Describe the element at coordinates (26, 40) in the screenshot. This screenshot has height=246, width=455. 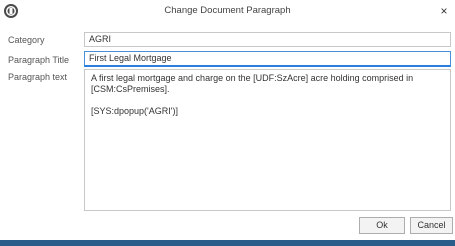
I see `category-label: Category` at that location.